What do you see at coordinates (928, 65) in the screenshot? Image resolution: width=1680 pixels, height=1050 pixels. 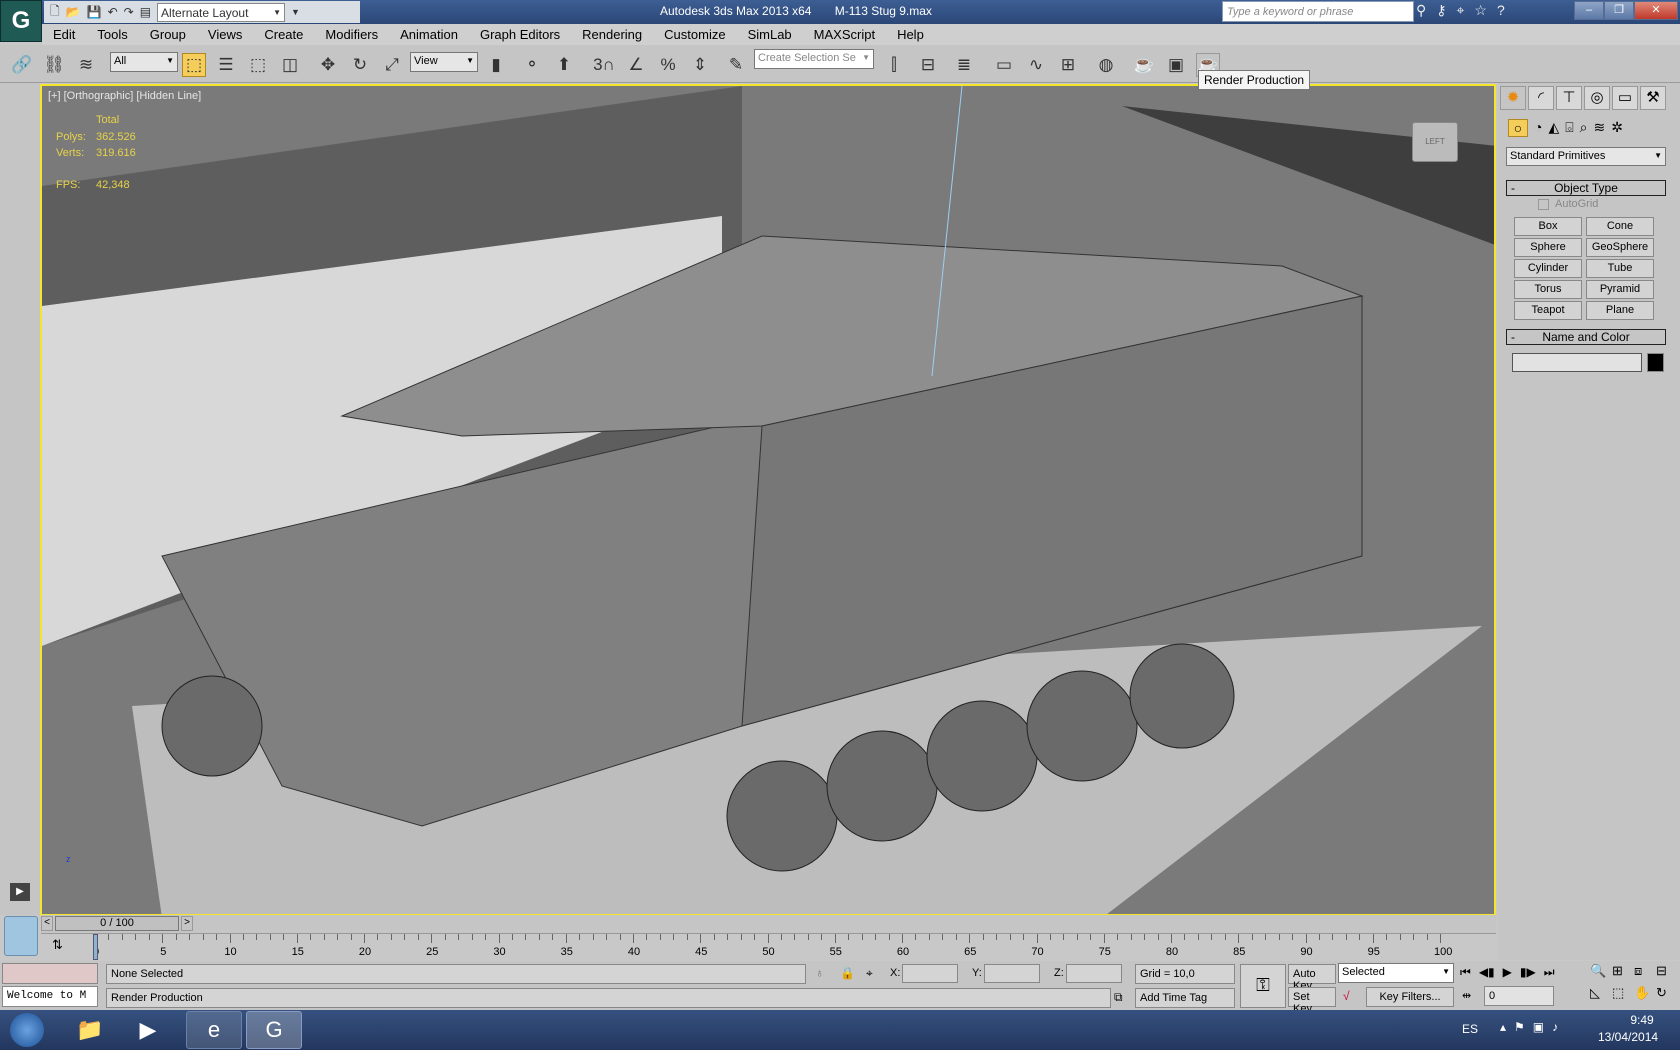 I see `align-icon: ⊟` at bounding box center [928, 65].